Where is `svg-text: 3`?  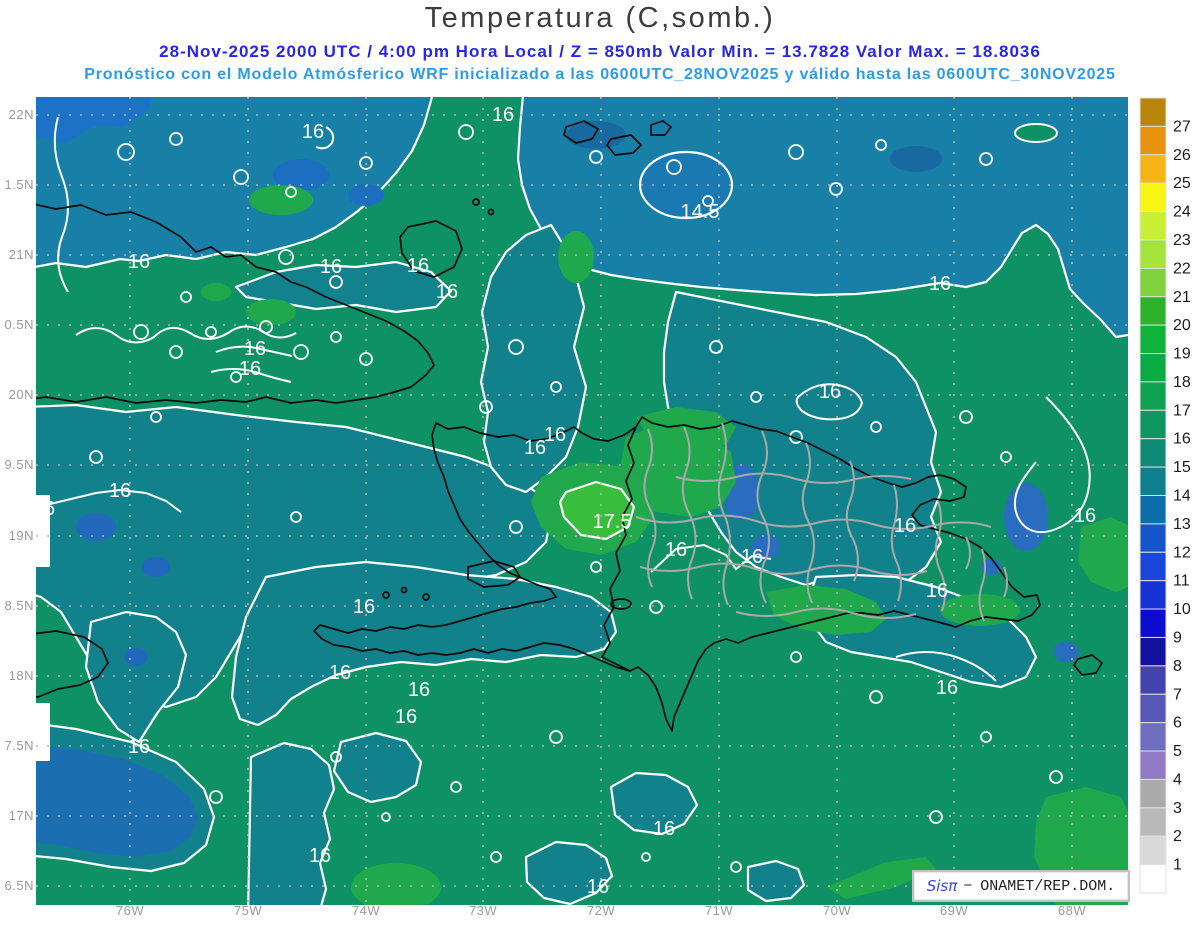 svg-text: 3 is located at coordinates (1177, 808).